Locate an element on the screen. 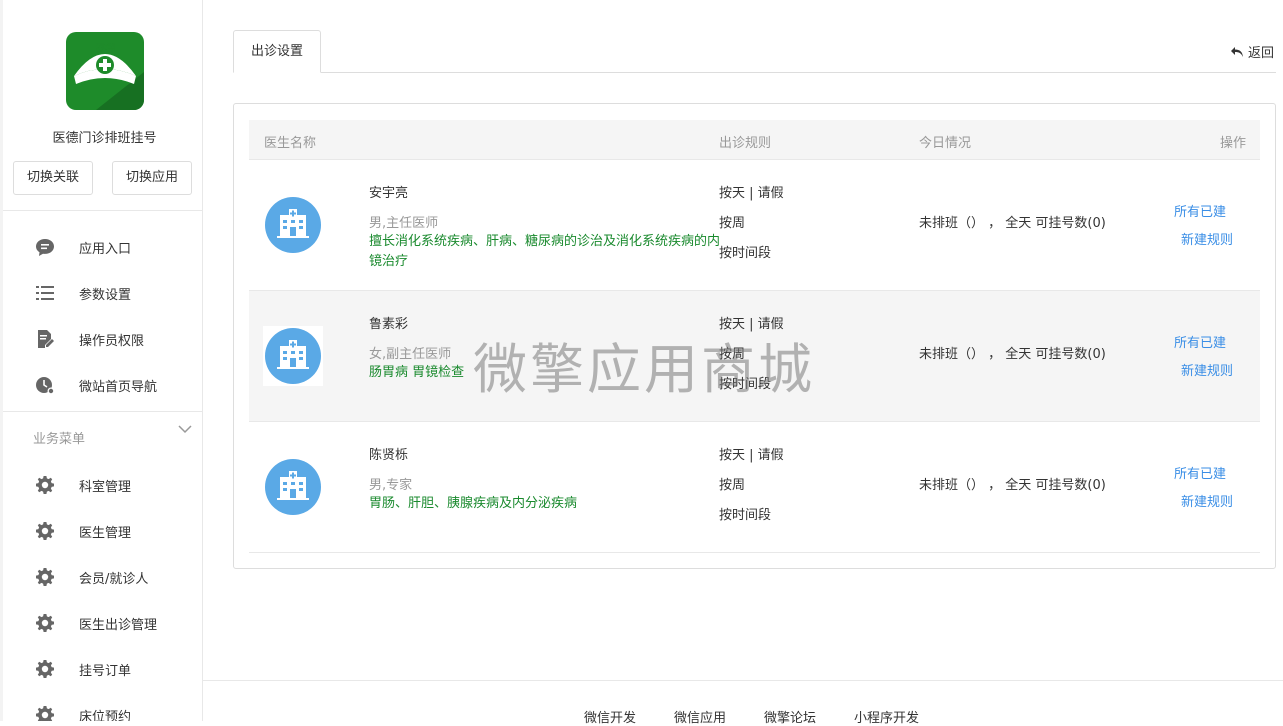  sidebar-item-app-entry: 应用入口 is located at coordinates (102, 247).